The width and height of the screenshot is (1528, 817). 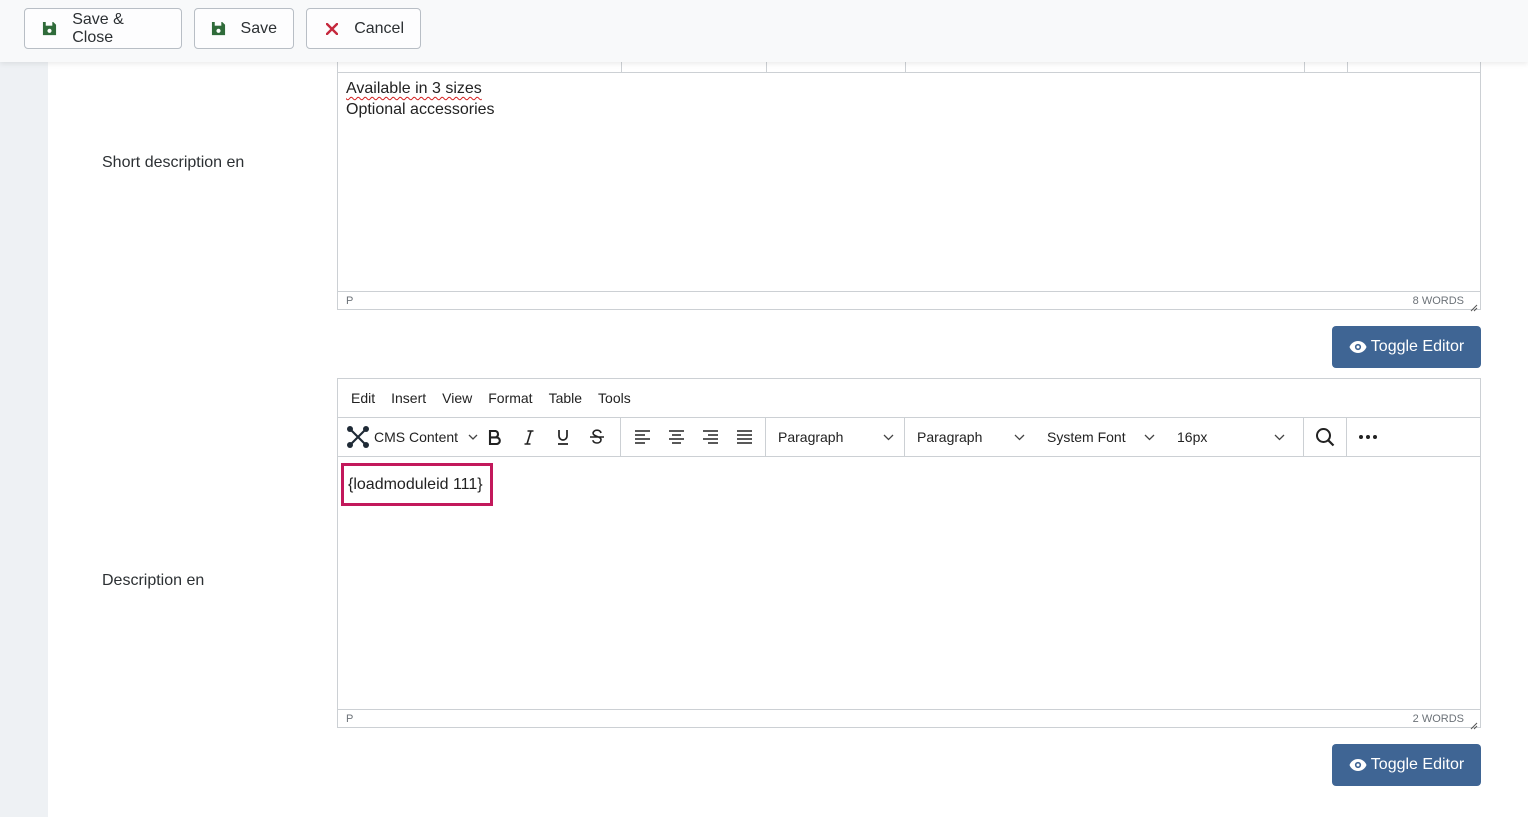 I want to click on content-line-text: Optional accessories, so click(x=420, y=109).